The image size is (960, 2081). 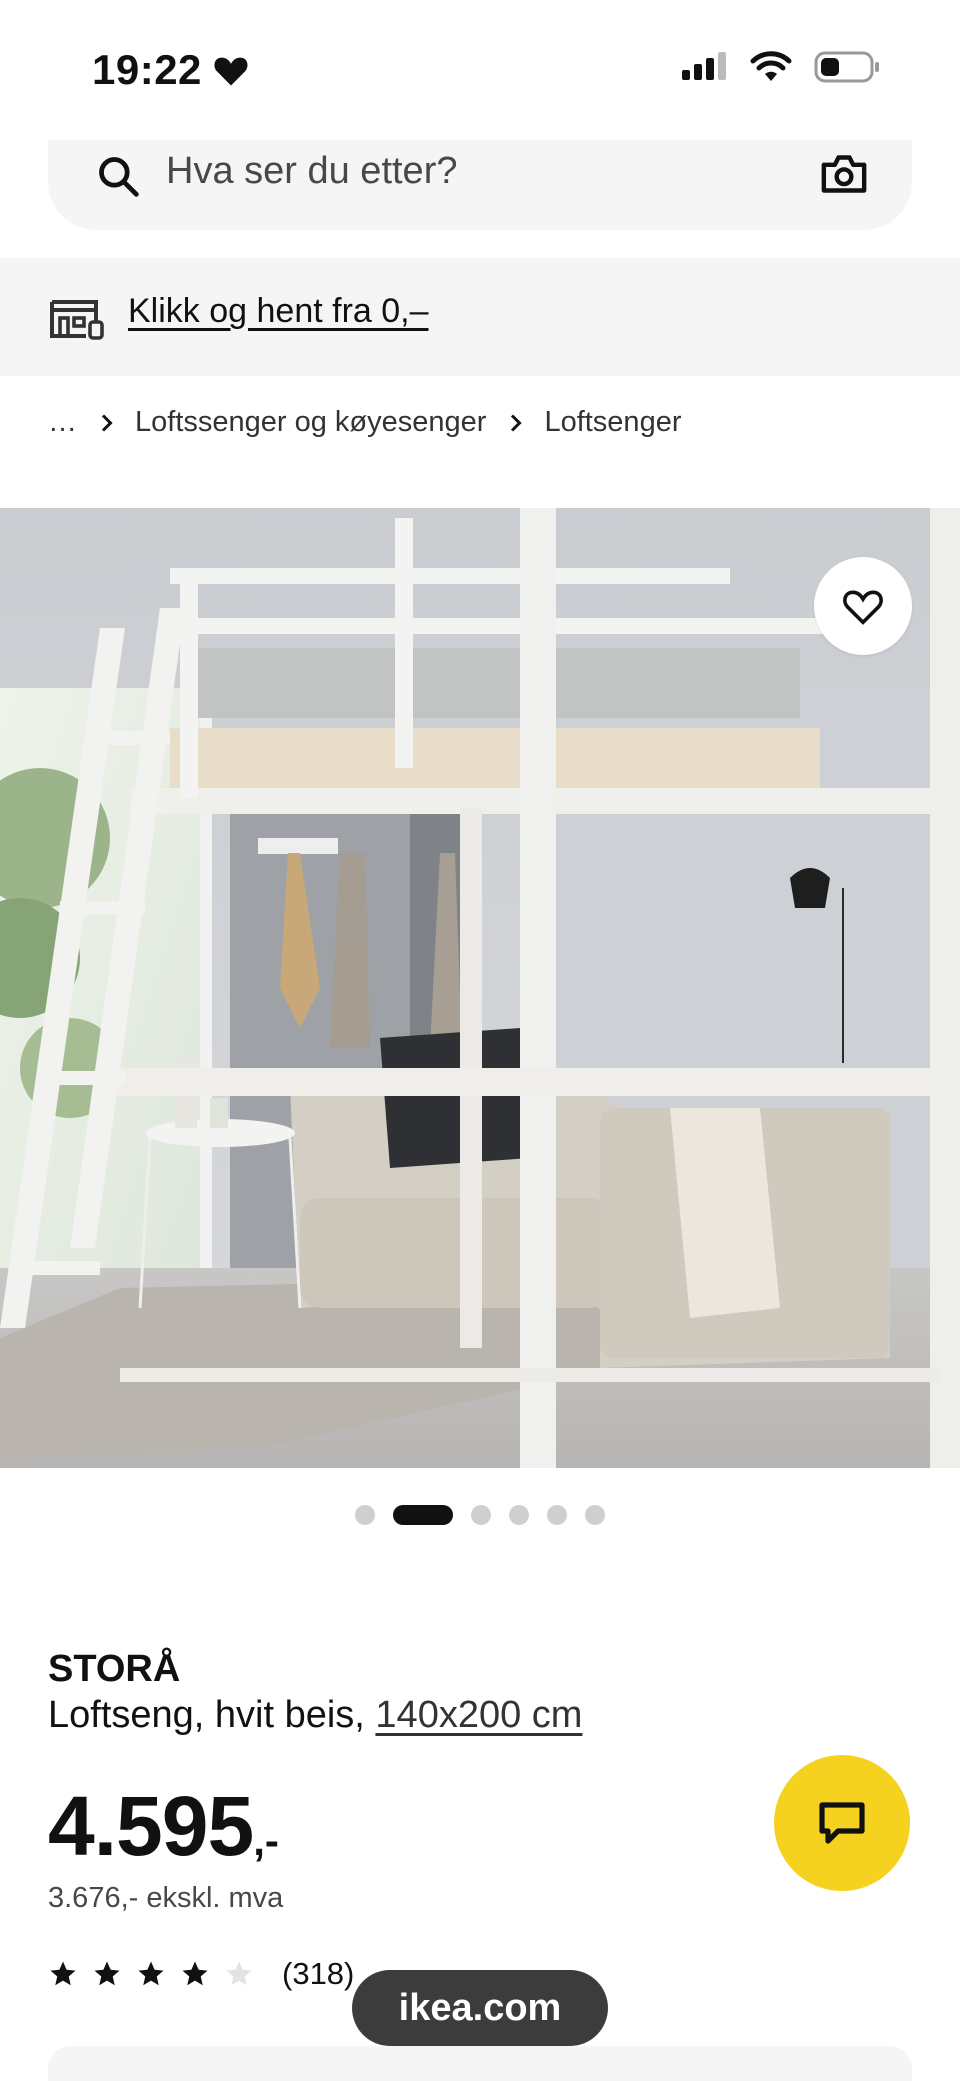 What do you see at coordinates (266, 1840) in the screenshot?
I see `price-suffix: ,-` at bounding box center [266, 1840].